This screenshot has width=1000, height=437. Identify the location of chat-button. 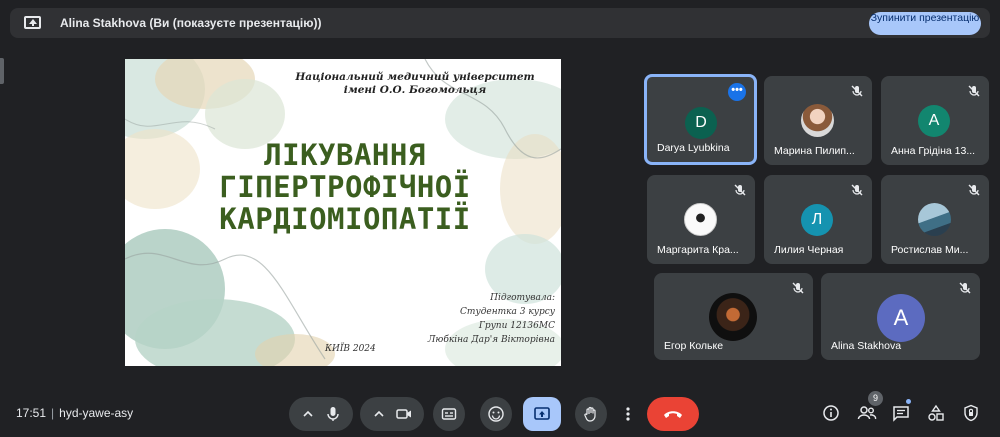
(901, 413).